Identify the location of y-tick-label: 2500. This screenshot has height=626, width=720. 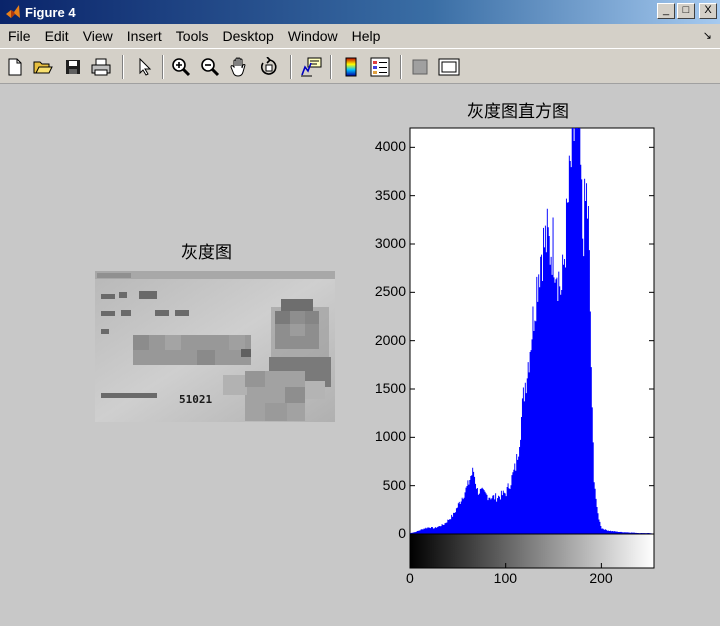
(390, 291).